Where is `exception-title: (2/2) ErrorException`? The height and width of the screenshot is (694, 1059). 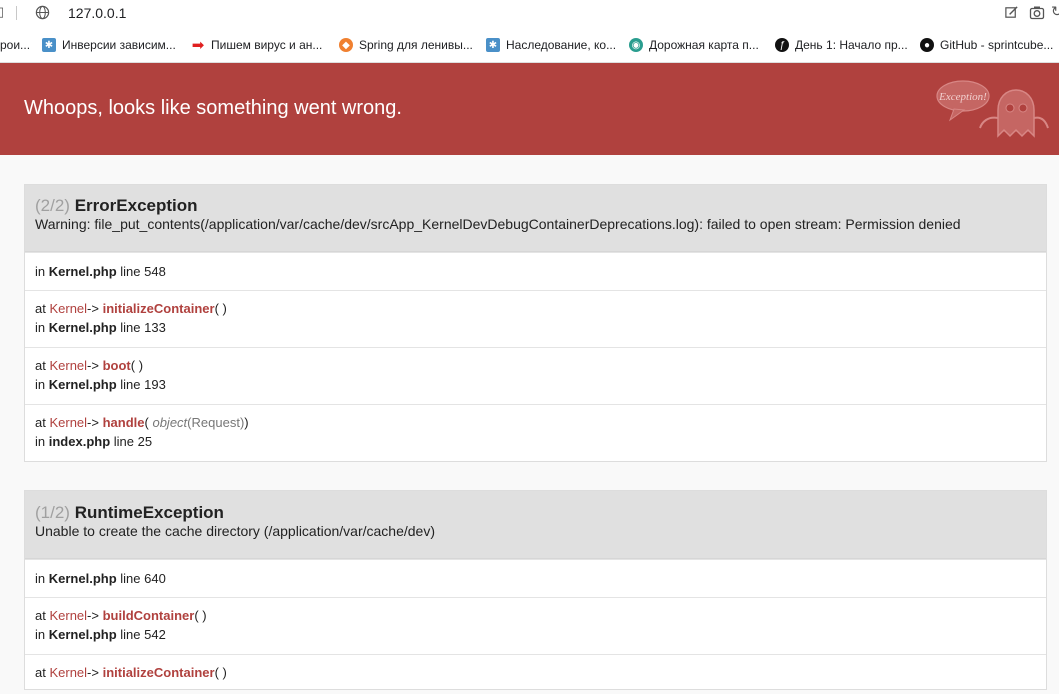
exception-title: (2/2) ErrorException is located at coordinates (535, 200).